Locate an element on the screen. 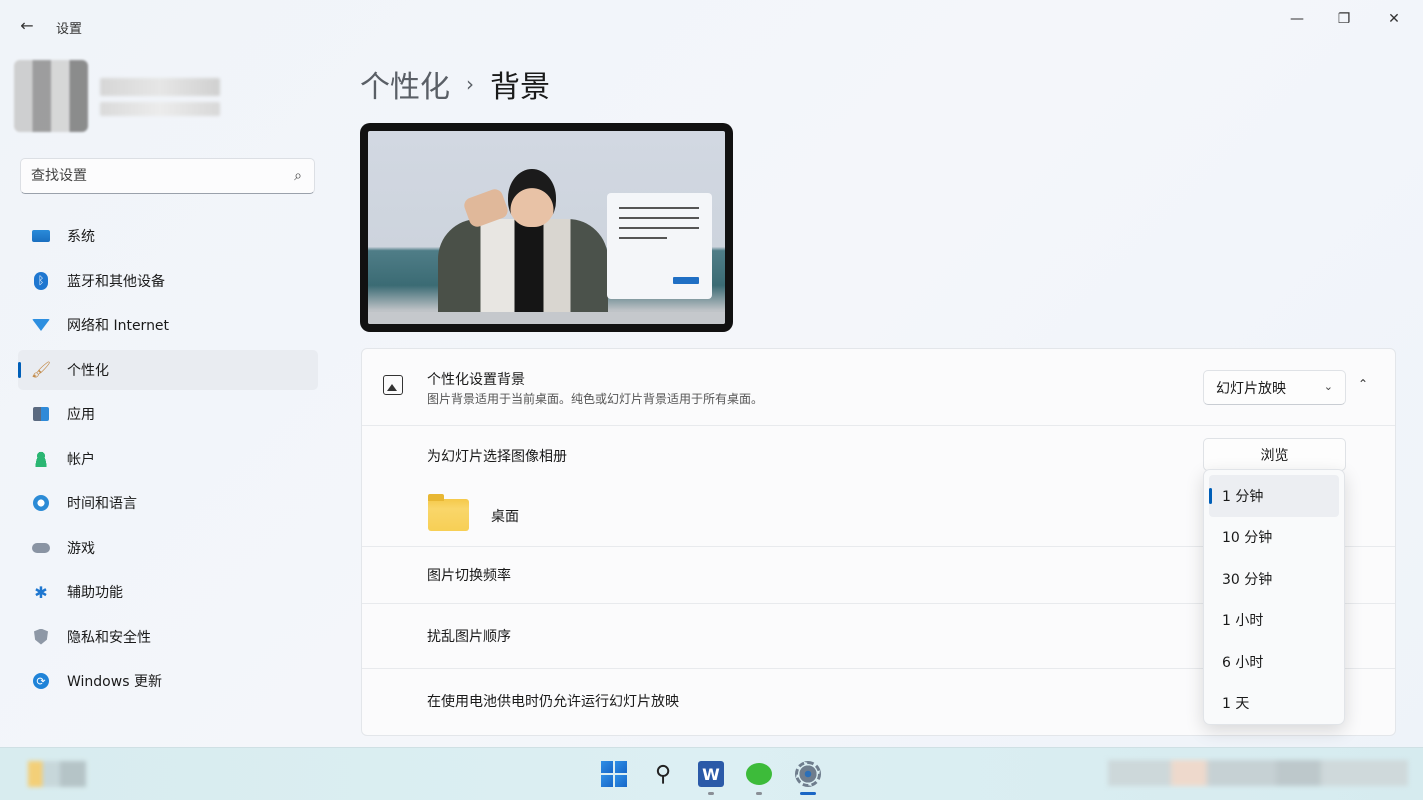  preview-window is located at coordinates (659, 246).